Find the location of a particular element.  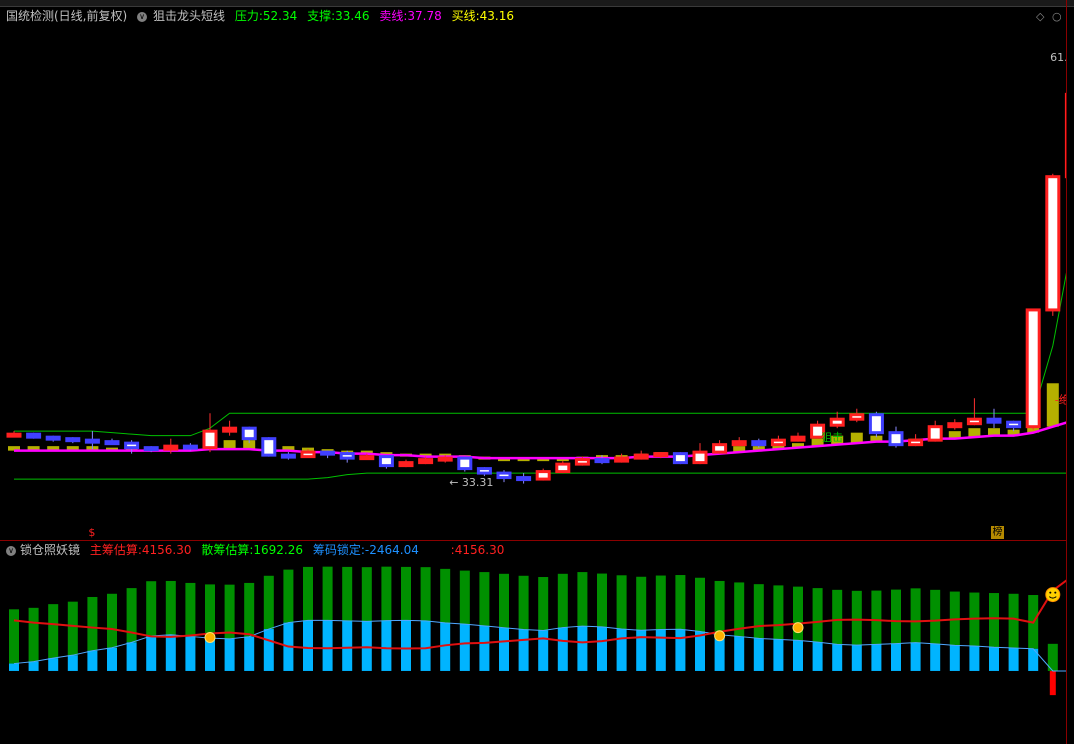

dragon-label: -绝对龙头 is located at coordinates (1060, 400).